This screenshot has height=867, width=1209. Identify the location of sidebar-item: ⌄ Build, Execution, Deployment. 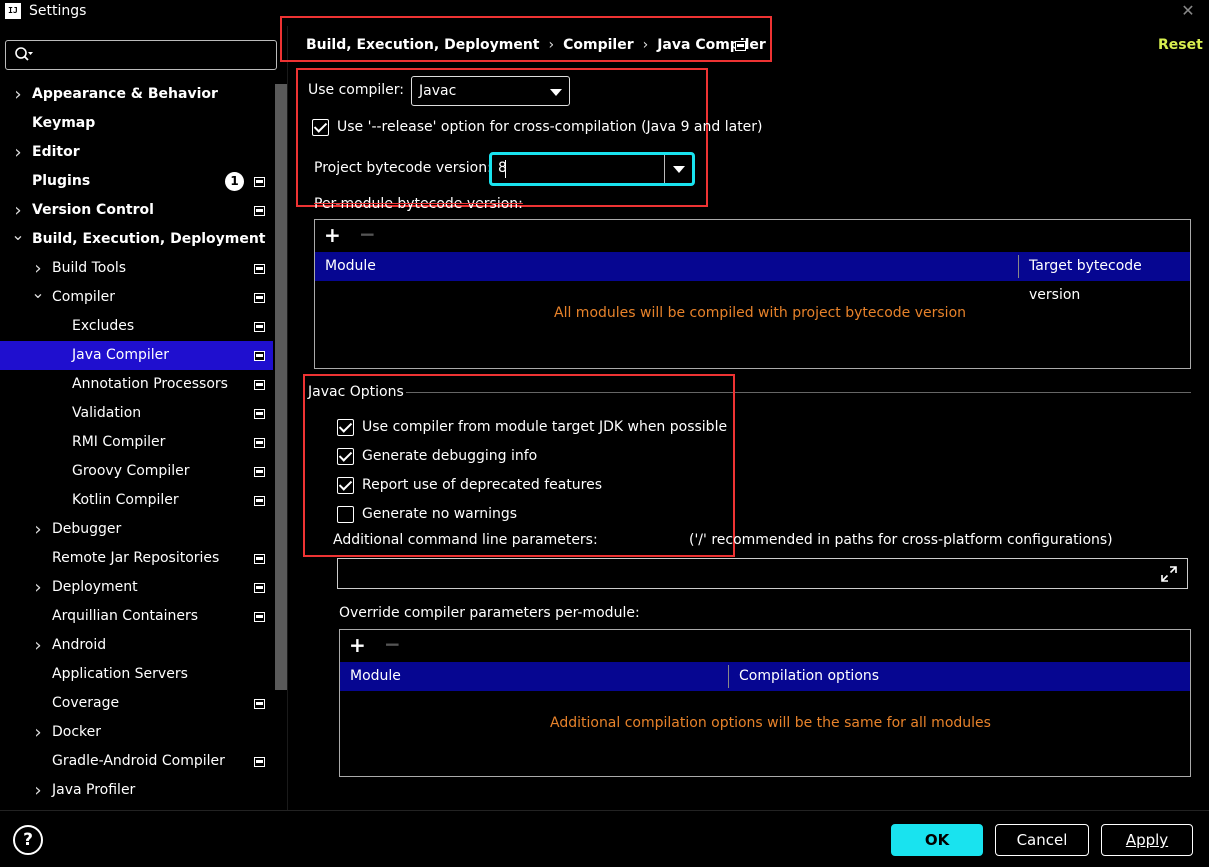
(136, 239).